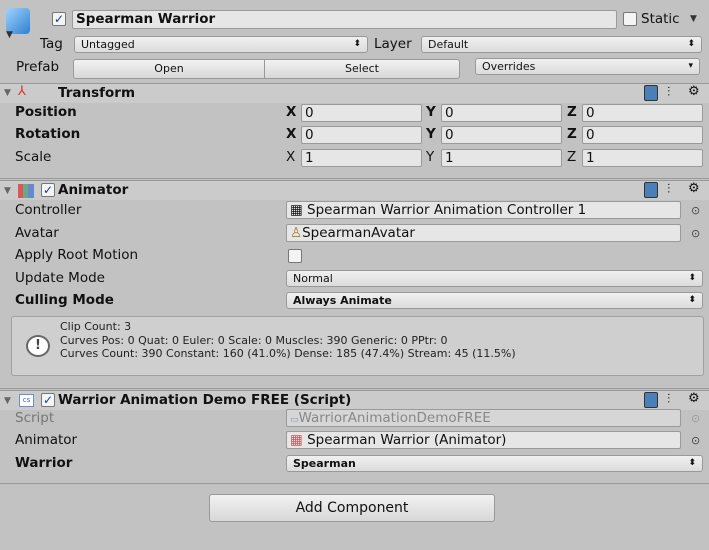 The width and height of the screenshot is (709, 550). Describe the element at coordinates (430, 157) in the screenshot. I see `scale-y-label: Y` at that location.